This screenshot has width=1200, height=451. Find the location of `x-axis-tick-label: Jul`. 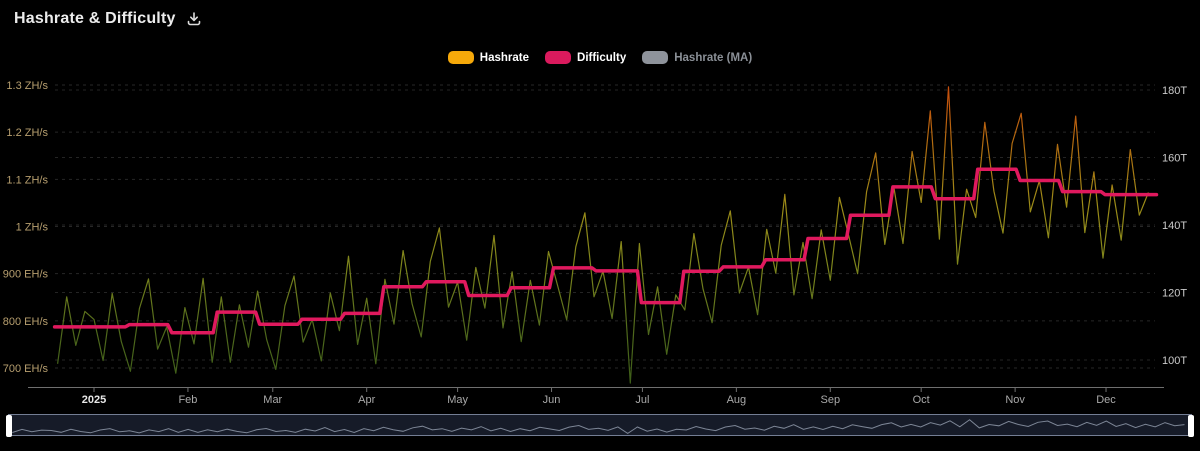

x-axis-tick-label: Jul is located at coordinates (642, 400).